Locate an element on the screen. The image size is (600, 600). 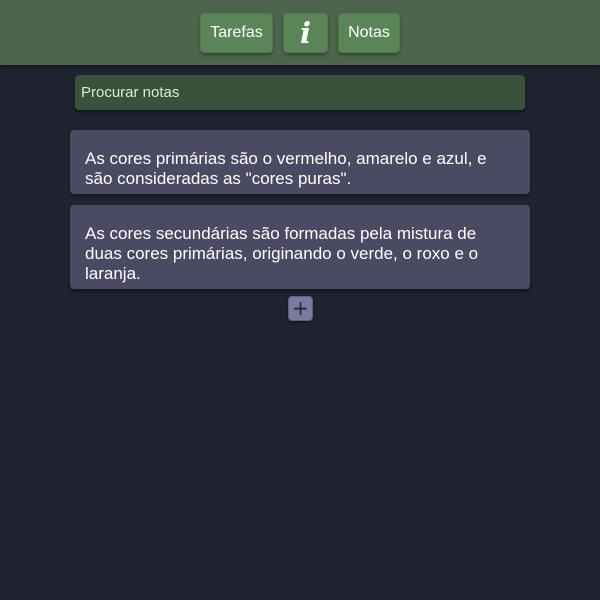
info-button: i is located at coordinates (305, 33).